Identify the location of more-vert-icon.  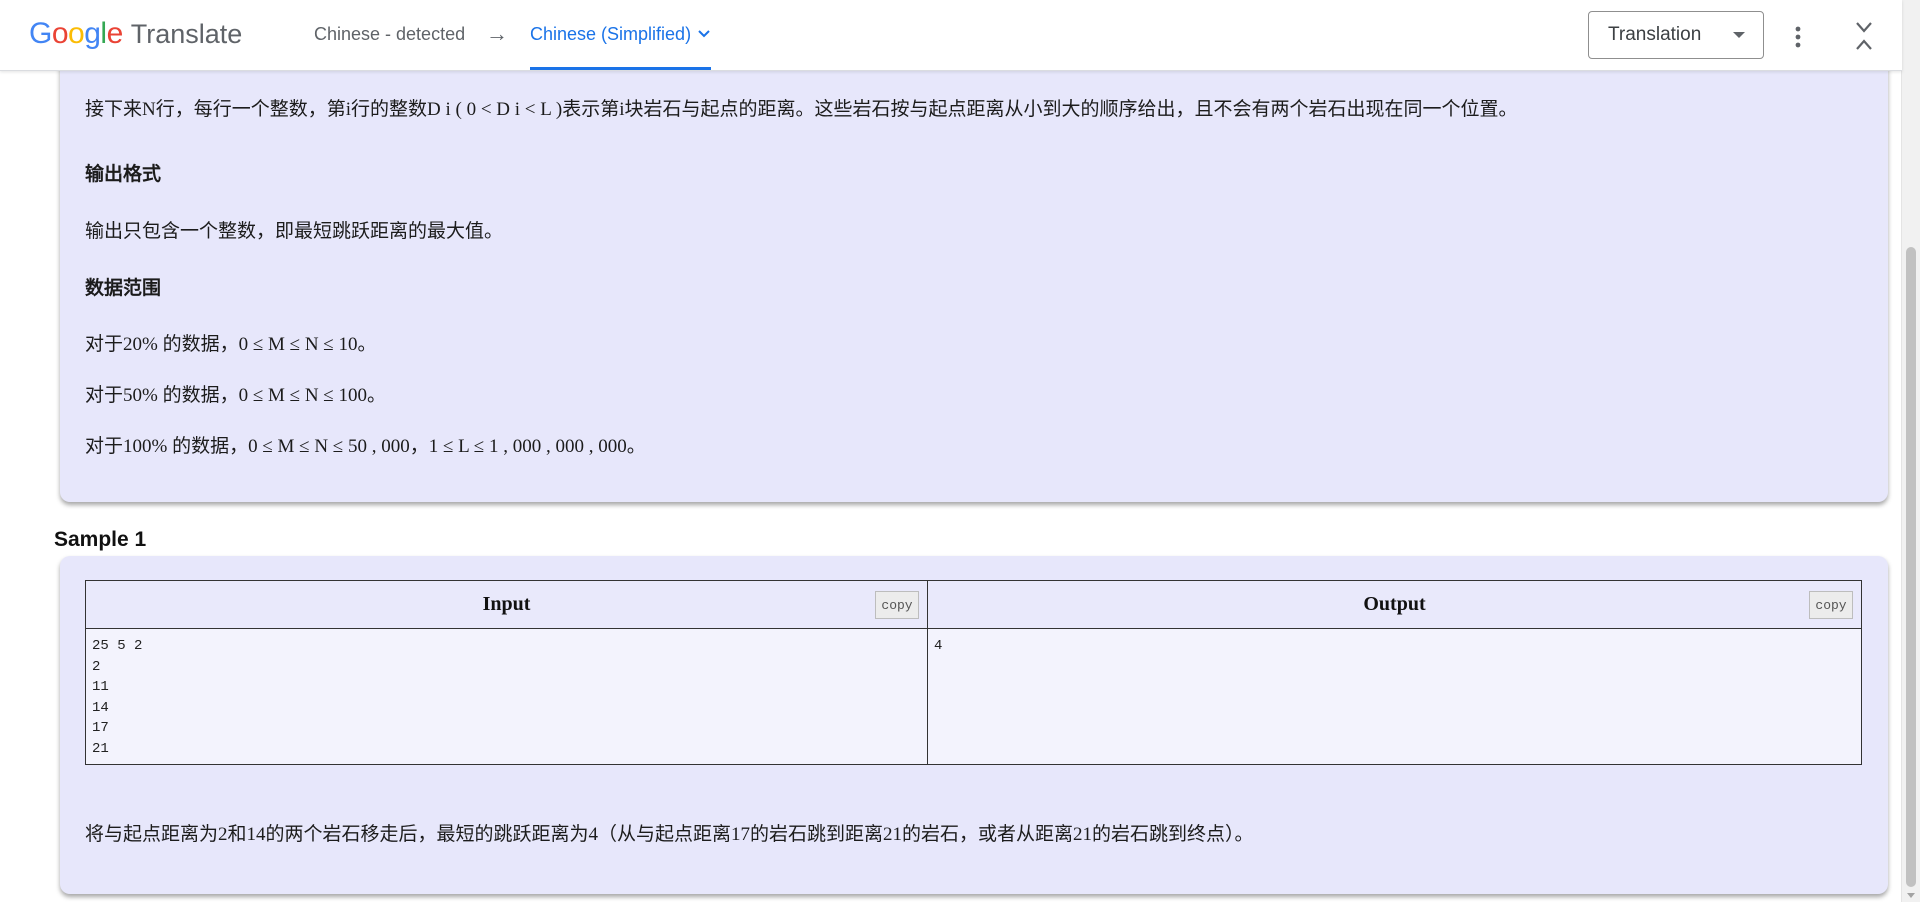
(1798, 37).